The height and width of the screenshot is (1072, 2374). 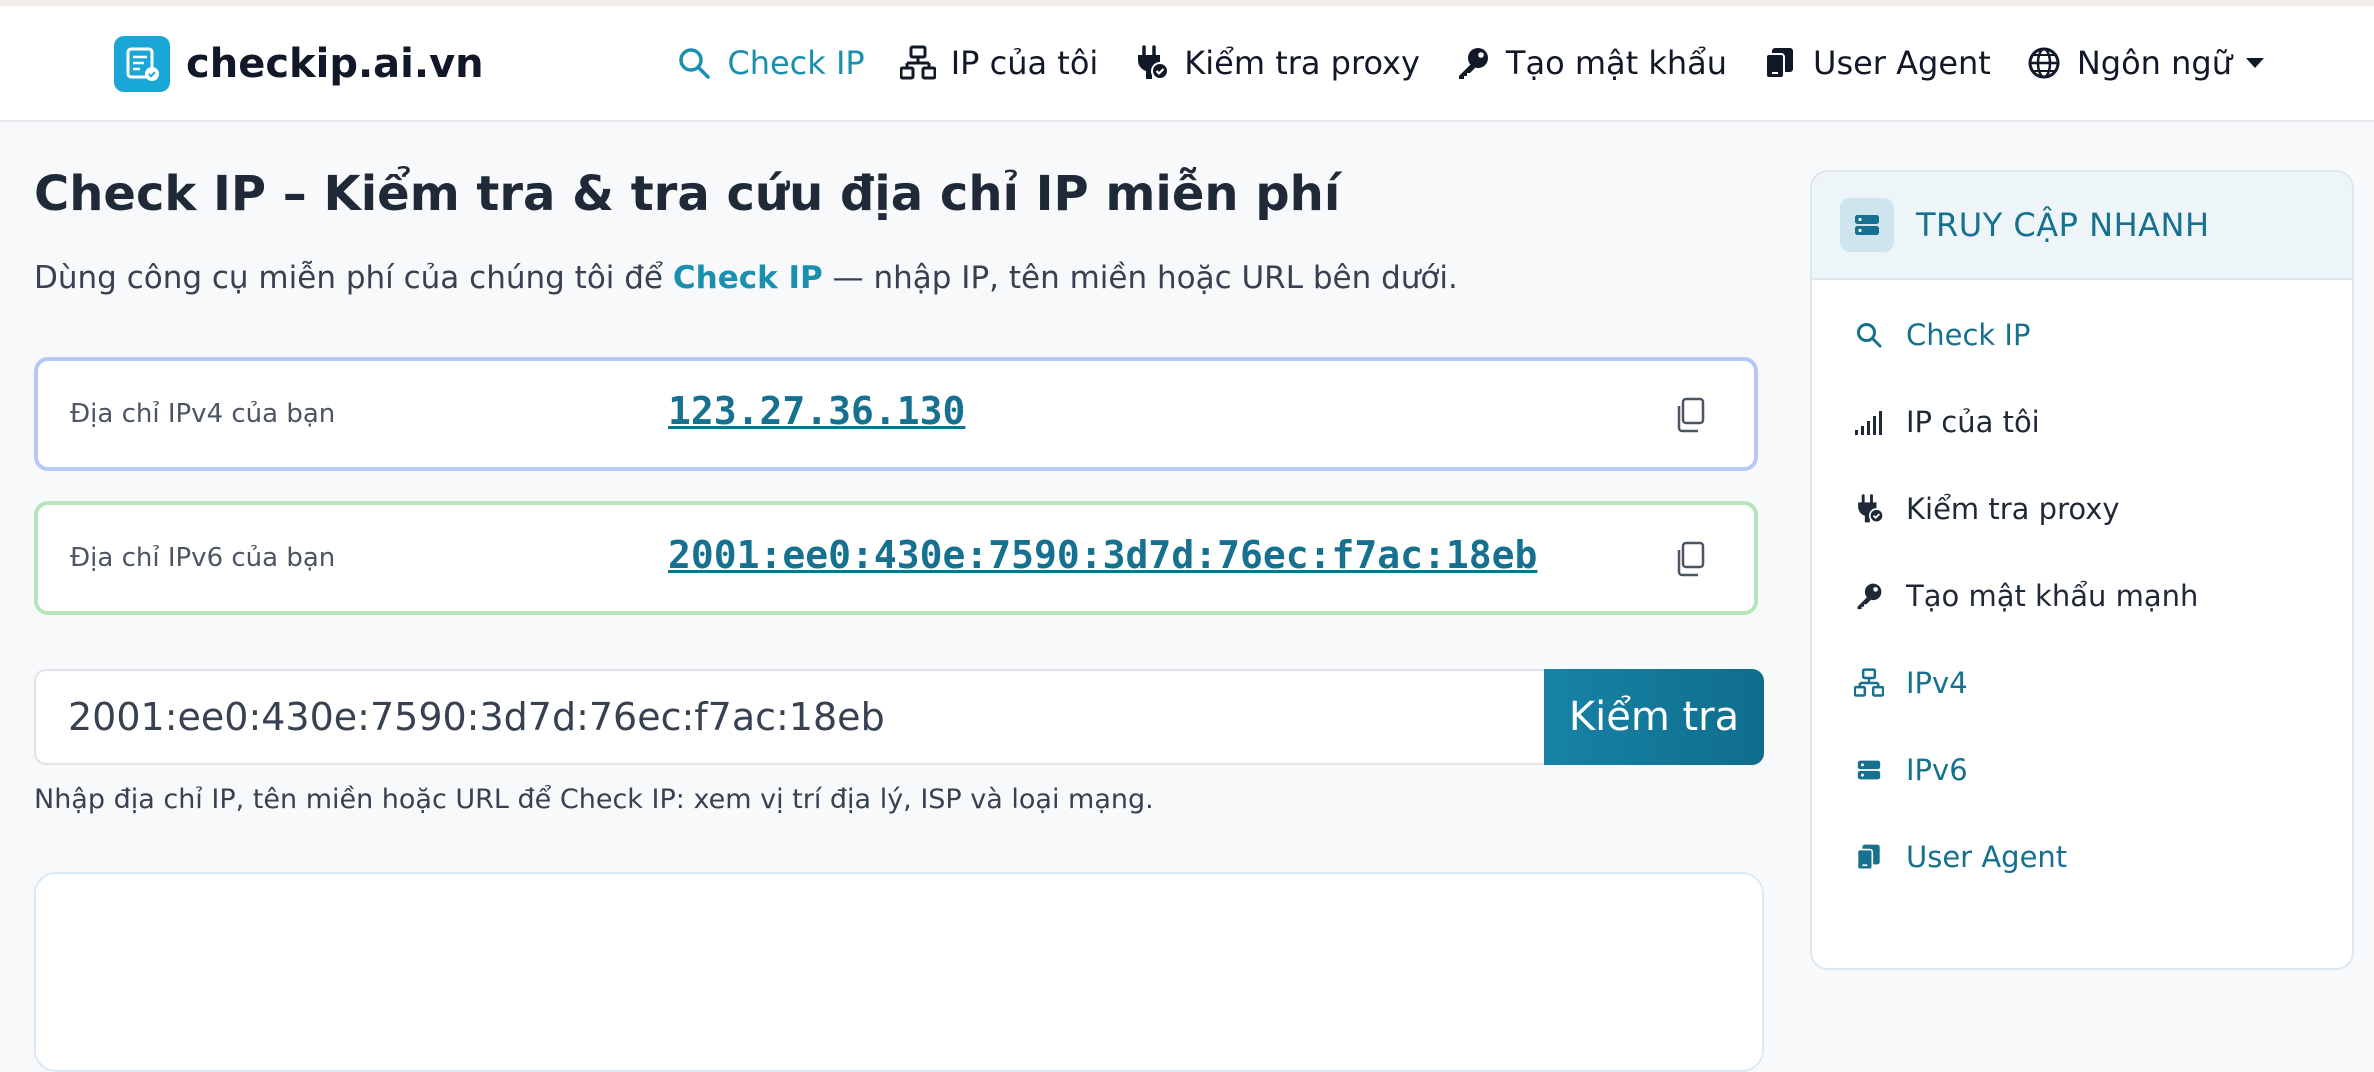 I want to click on sidebar-item-ipv4: IPv4, so click(x=2082, y=682).